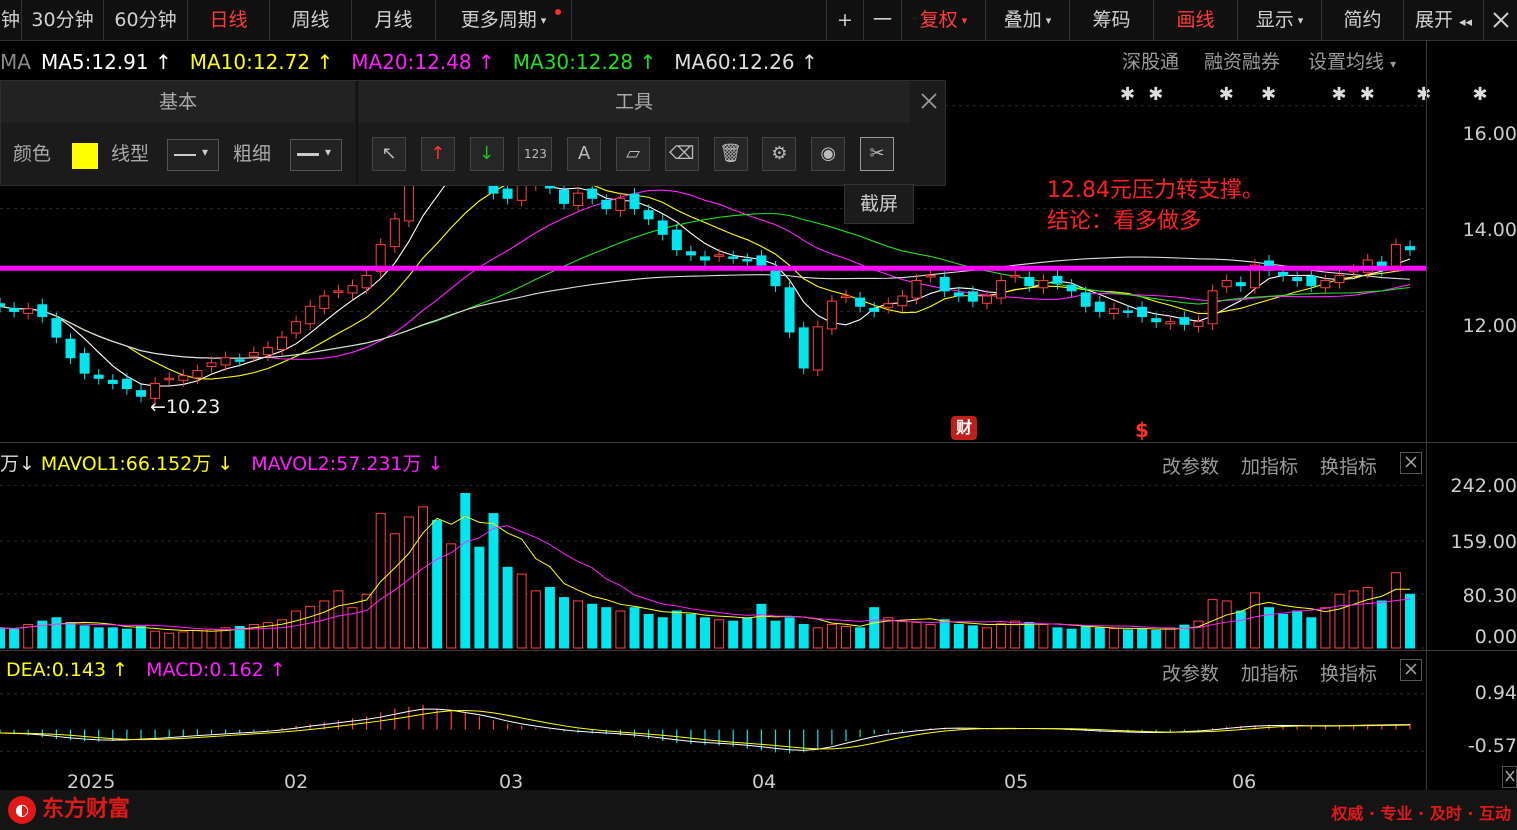 The width and height of the screenshot is (1517, 830). Describe the element at coordinates (877, 154) in the screenshot. I see `screenshot-tool-button: ✂` at that location.